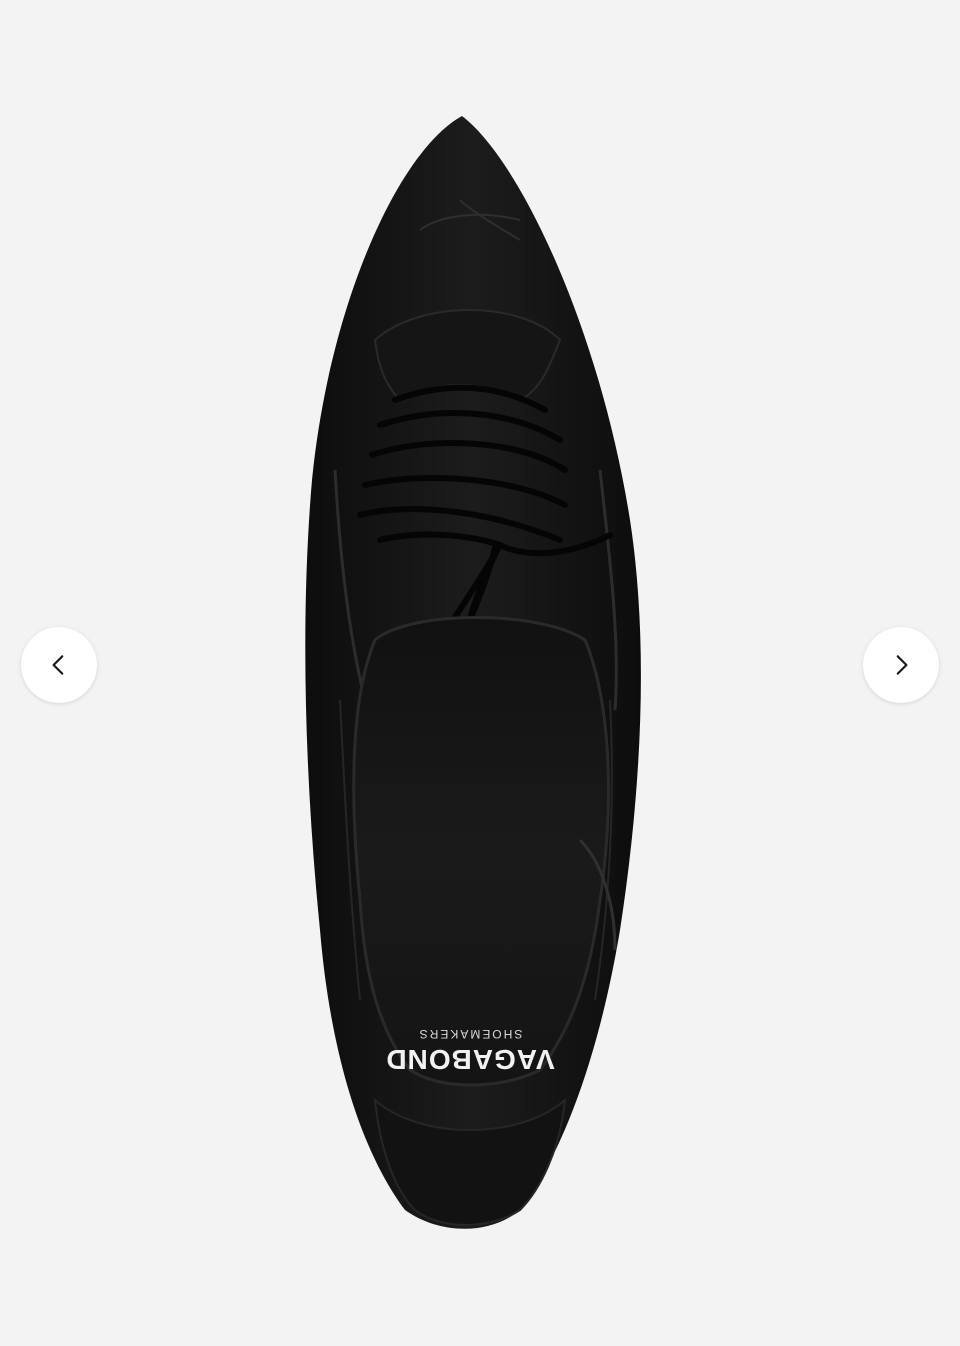 Image resolution: width=960 pixels, height=1346 pixels. I want to click on chevron-left-icon, so click(58, 665).